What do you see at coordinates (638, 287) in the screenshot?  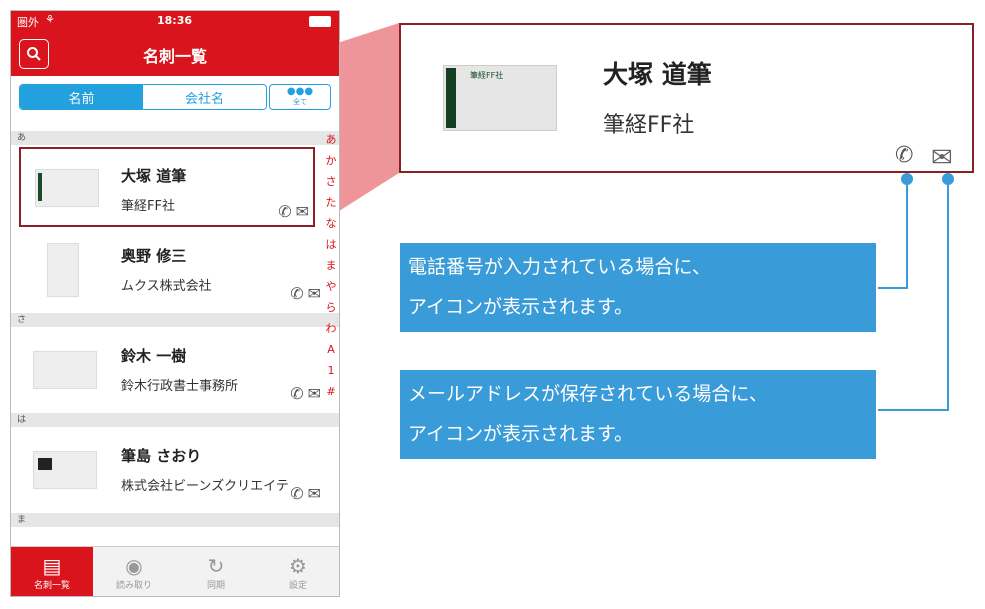 I see `phone-note: 電話番号が入力されている場合に、 アイコンが表示されます。` at bounding box center [638, 287].